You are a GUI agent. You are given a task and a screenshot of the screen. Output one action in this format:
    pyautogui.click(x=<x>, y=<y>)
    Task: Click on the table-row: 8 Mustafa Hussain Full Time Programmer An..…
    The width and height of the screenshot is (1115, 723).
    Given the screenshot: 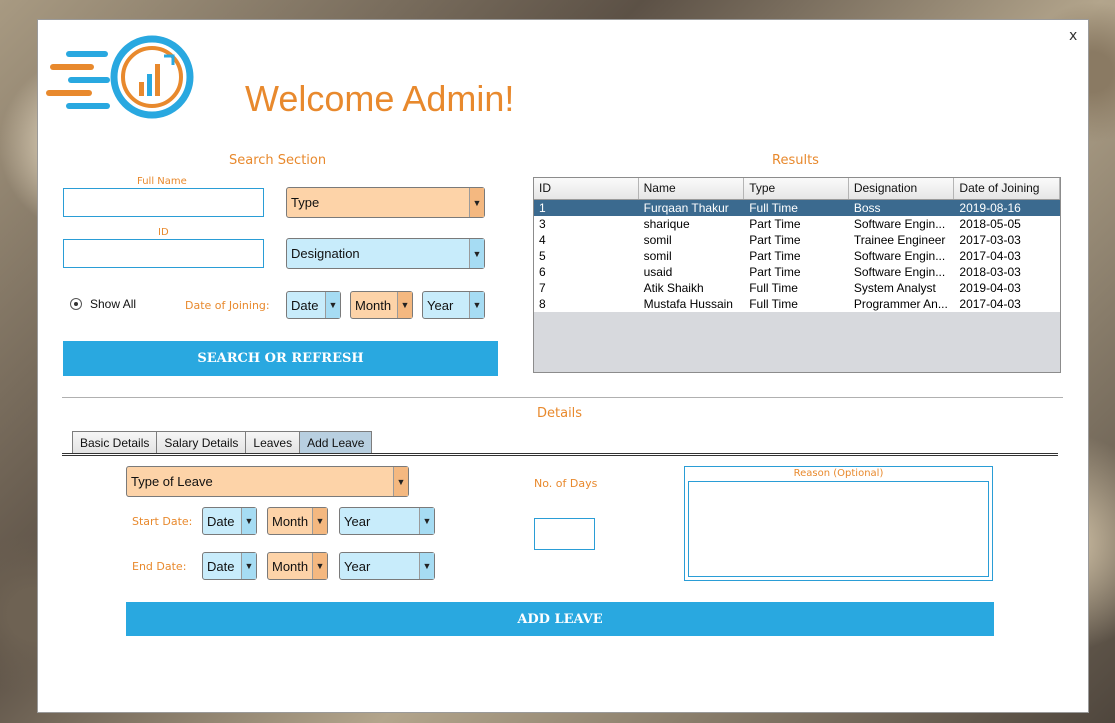 What is the action you would take?
    pyautogui.click(x=797, y=304)
    